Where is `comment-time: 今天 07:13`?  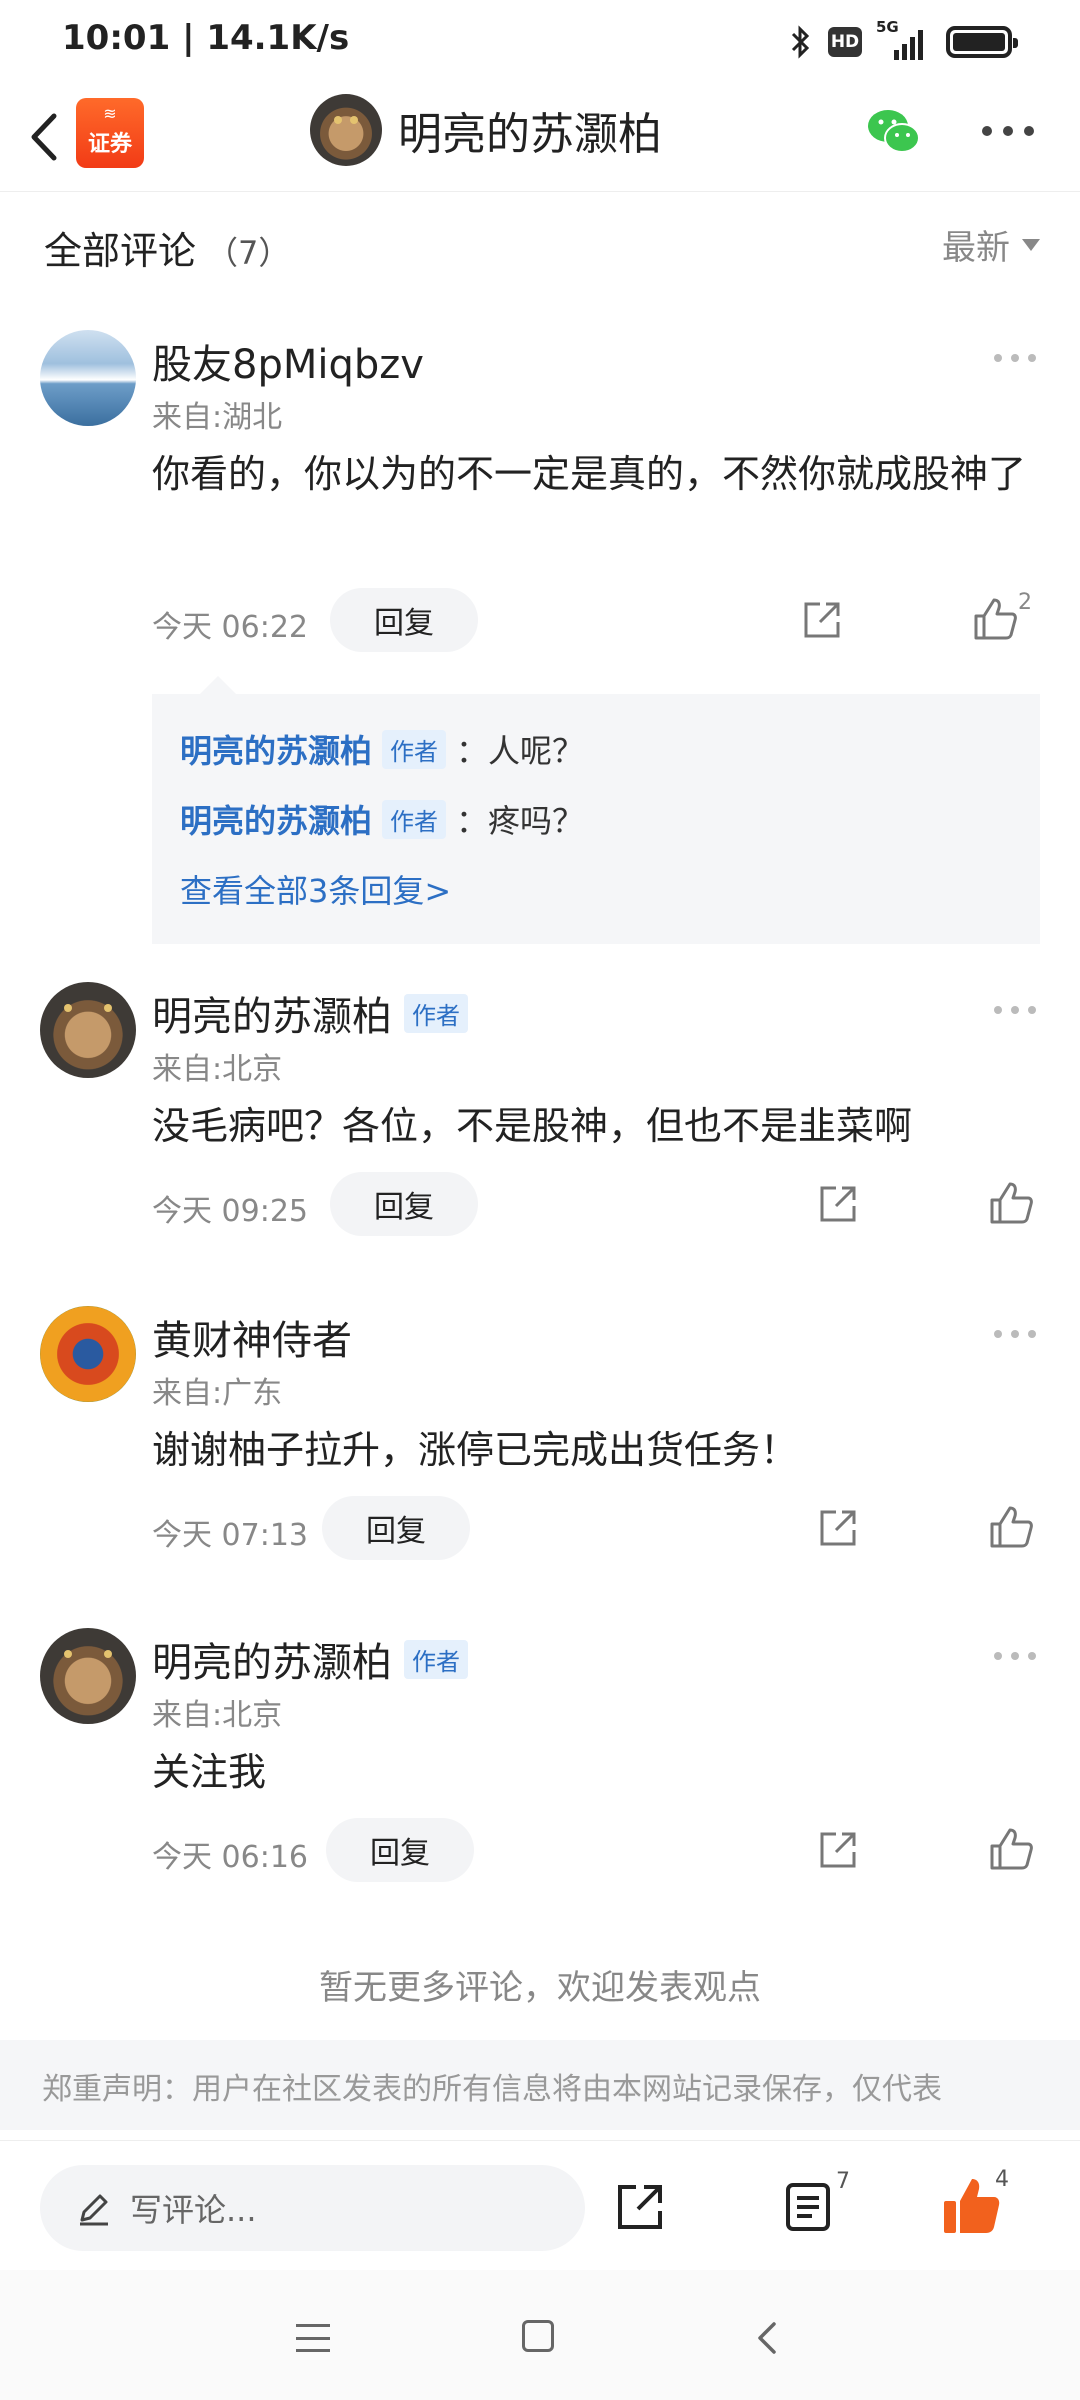
comment-time: 今天 07:13 is located at coordinates (230, 1535).